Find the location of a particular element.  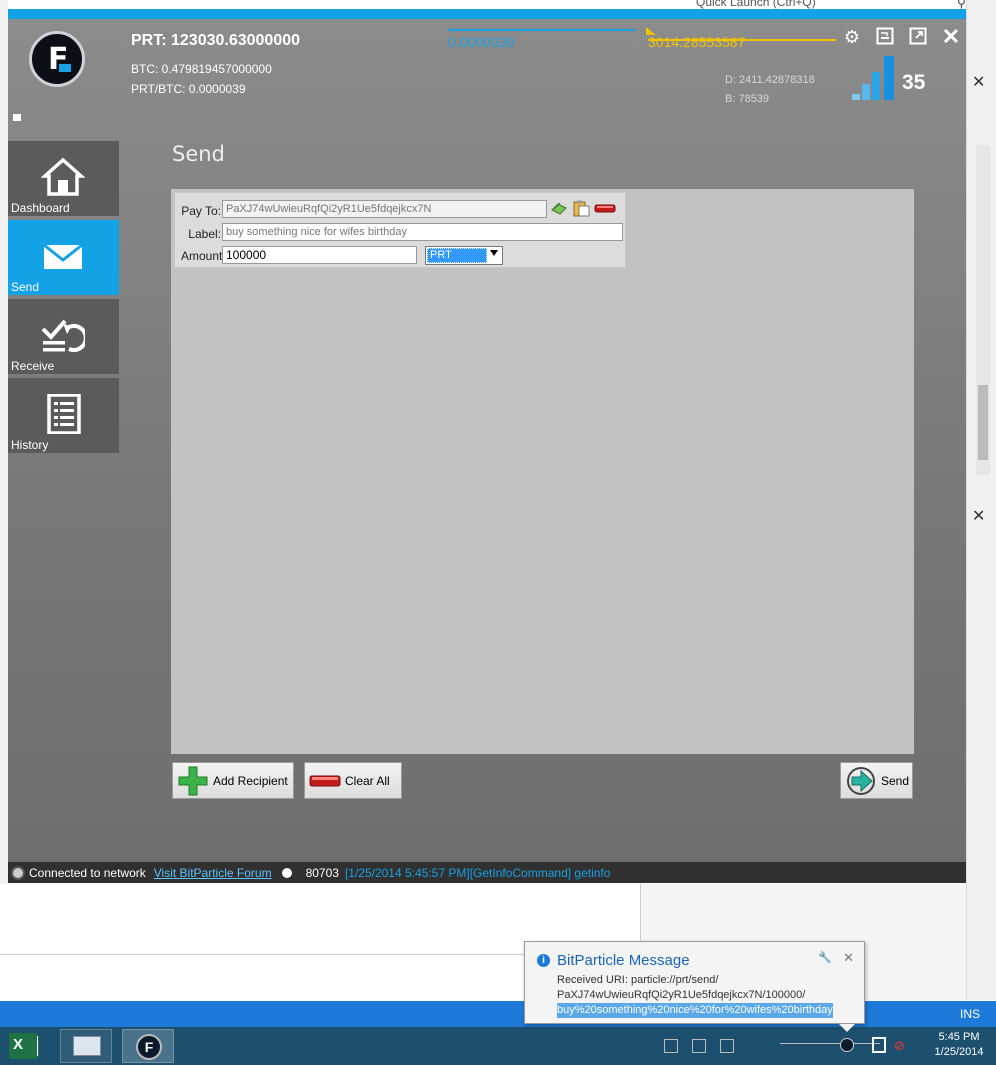

unit-selected-value: PRT is located at coordinates (457, 255).